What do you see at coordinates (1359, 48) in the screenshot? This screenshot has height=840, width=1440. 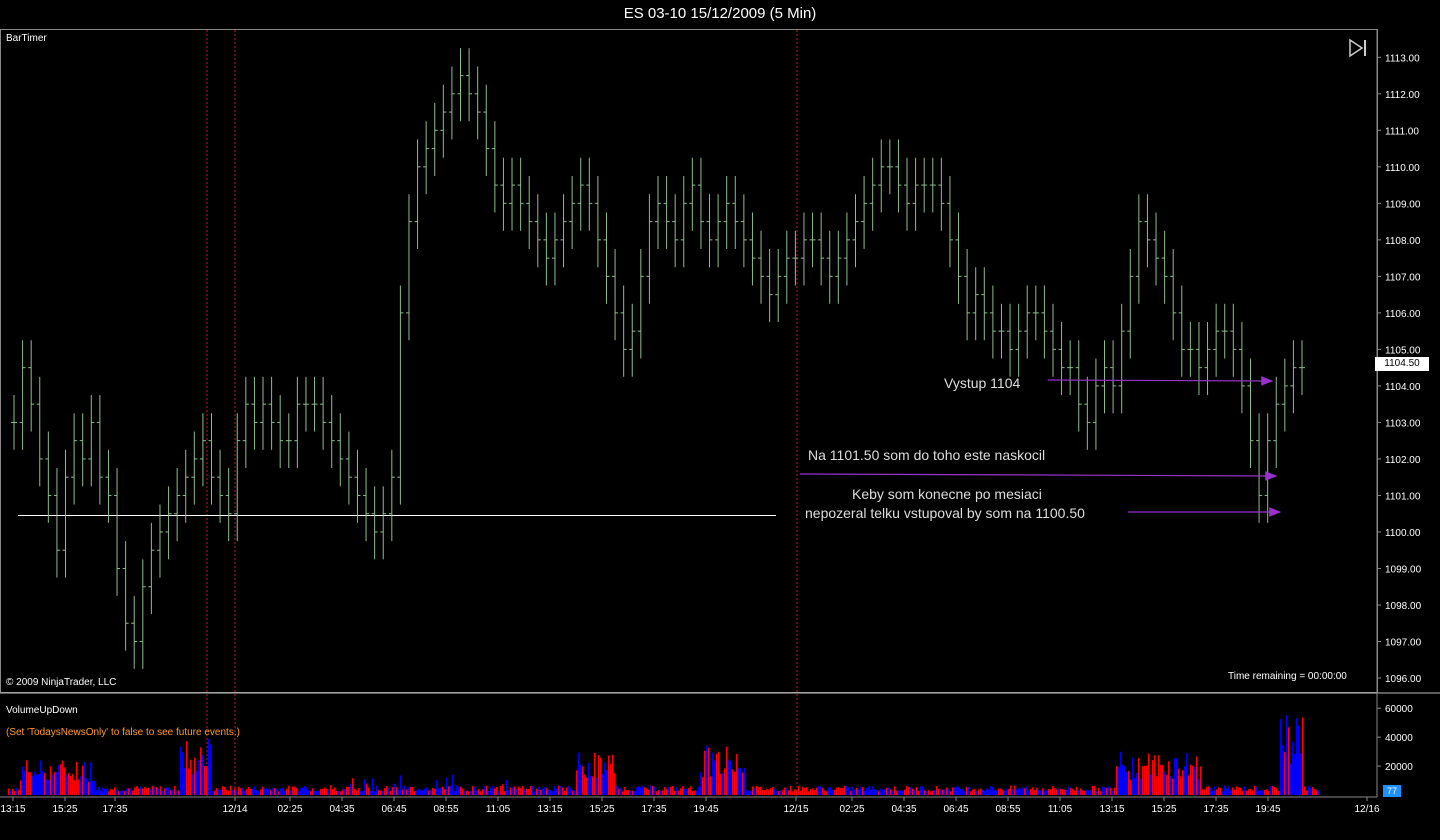 I see `skip-forward-icon` at bounding box center [1359, 48].